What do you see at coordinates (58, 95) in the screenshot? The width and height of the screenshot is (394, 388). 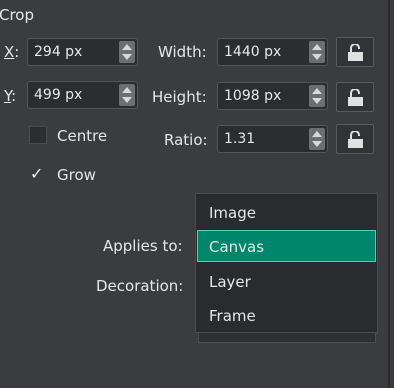 I see `y-value: 499 px` at bounding box center [58, 95].